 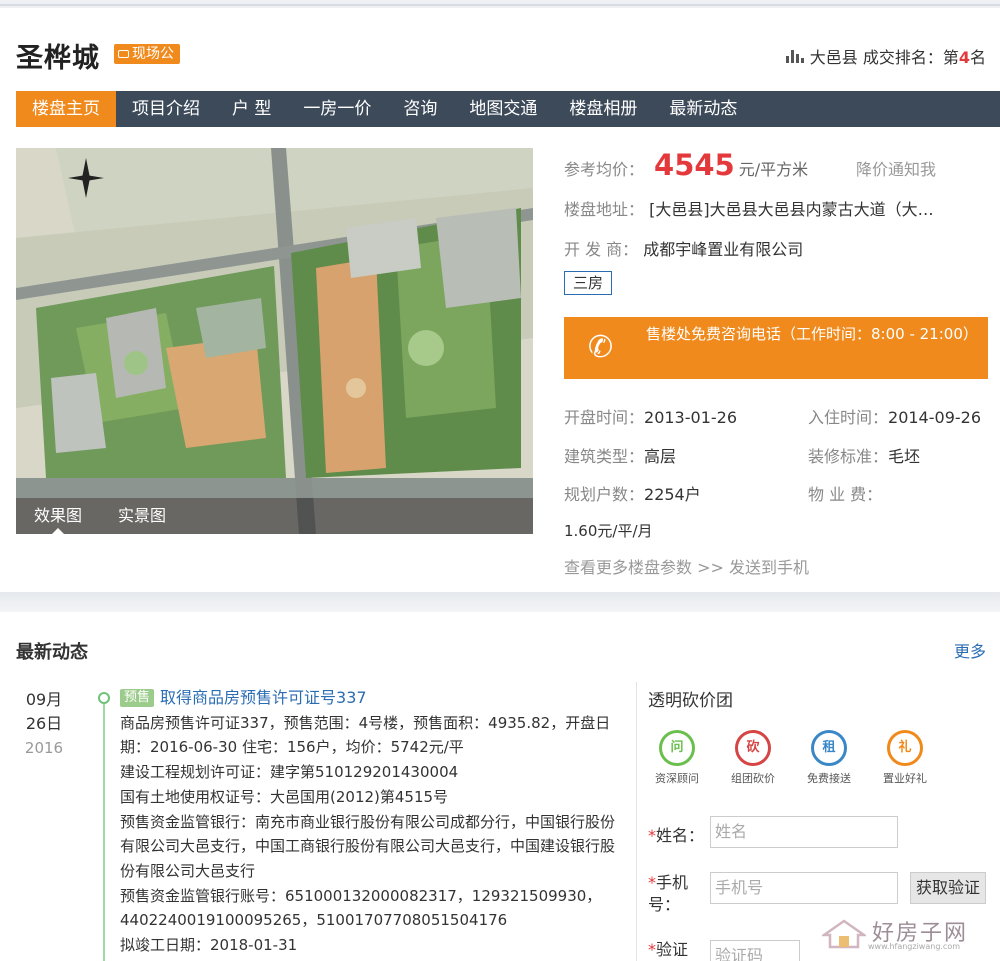 What do you see at coordinates (794, 56) in the screenshot?
I see `bar-chart-icon` at bounding box center [794, 56].